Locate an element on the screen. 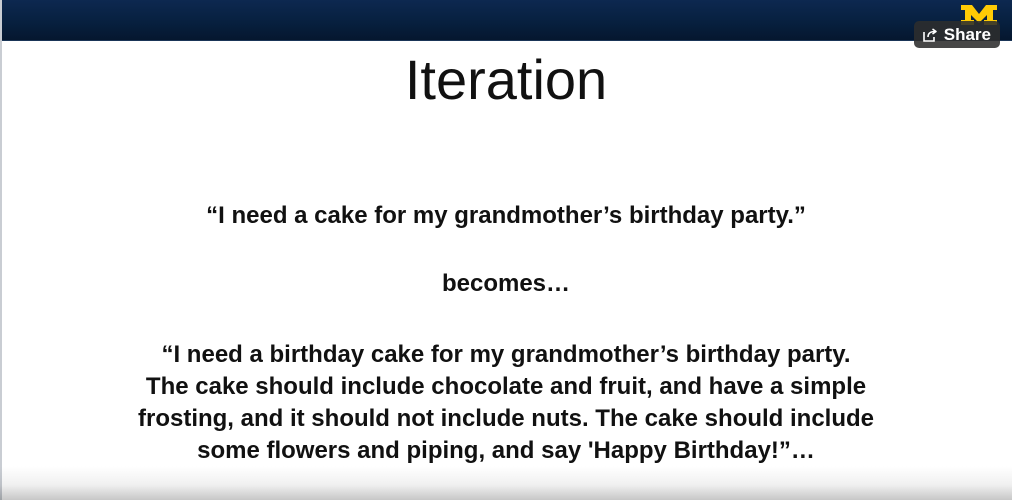 This screenshot has width=1012, height=500. slide-title: Iteration is located at coordinates (506, 79).